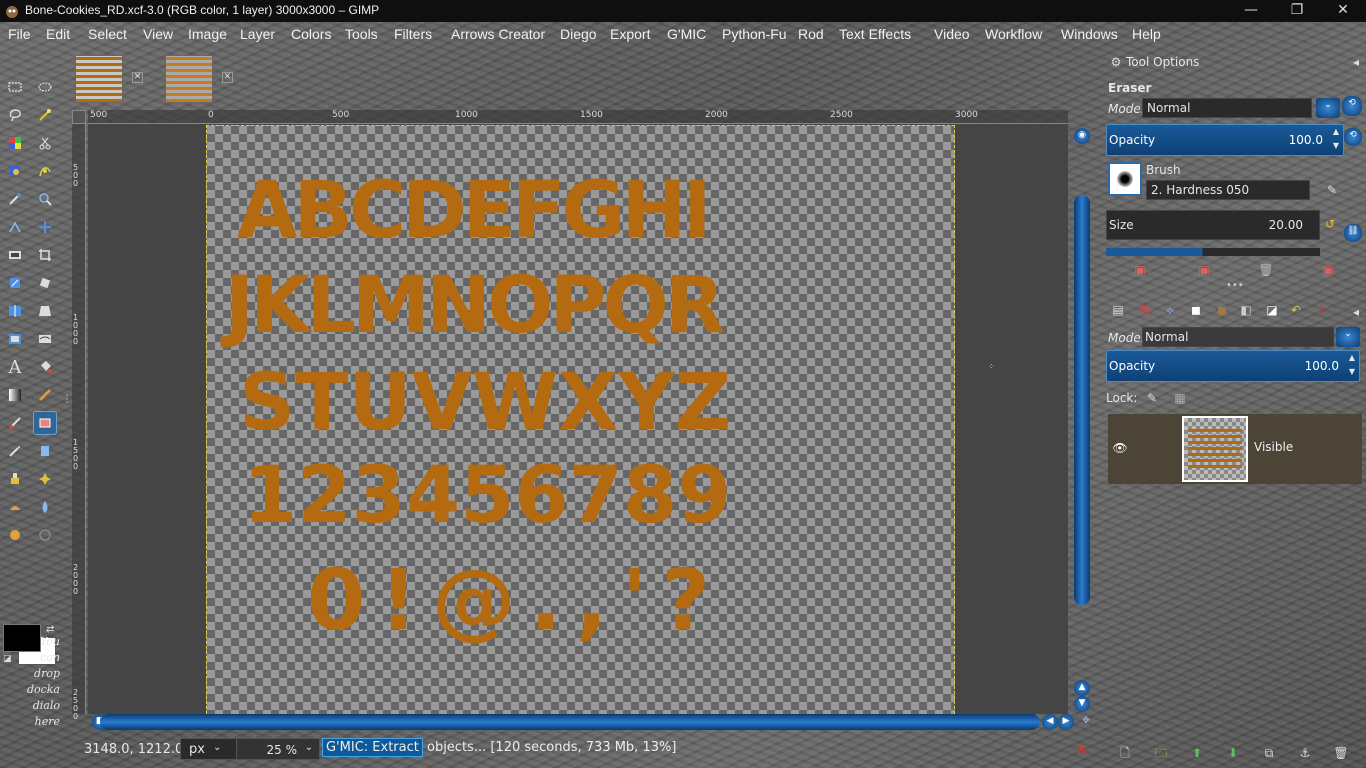  Describe the element at coordinates (19, 34) in the screenshot. I see `menu-file: File` at that location.